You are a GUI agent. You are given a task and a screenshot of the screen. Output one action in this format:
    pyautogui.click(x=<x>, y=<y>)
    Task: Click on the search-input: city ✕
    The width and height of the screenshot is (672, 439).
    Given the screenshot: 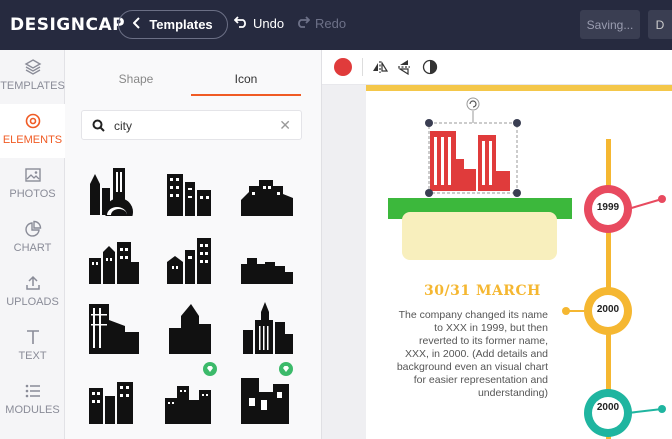 What is the action you would take?
    pyautogui.click(x=191, y=125)
    